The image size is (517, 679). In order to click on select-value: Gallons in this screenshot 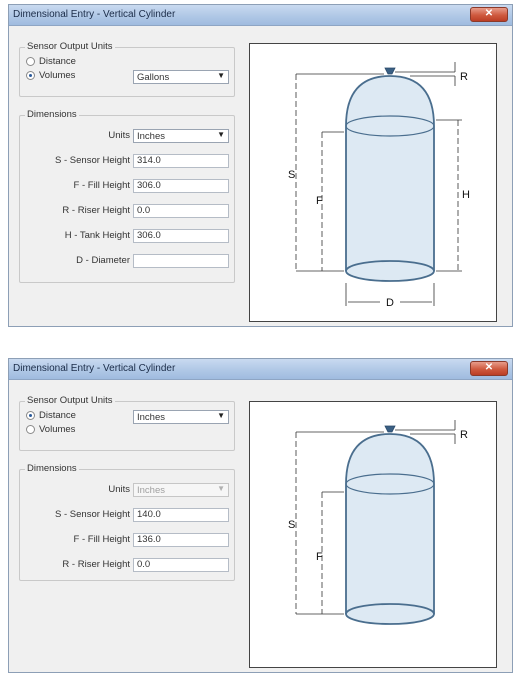, I will do `click(153, 77)`.